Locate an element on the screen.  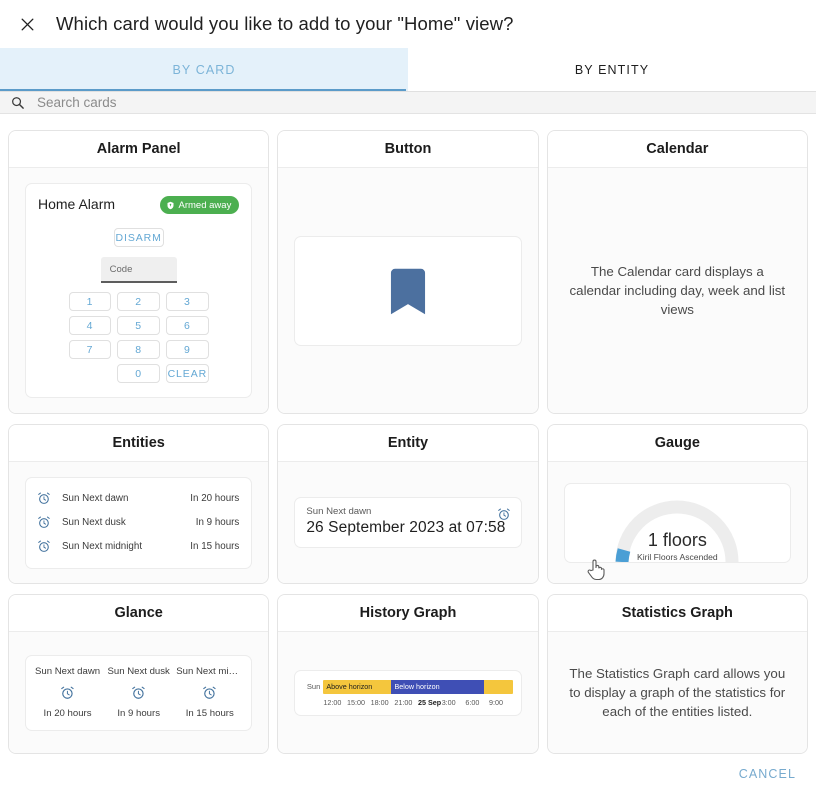
keypad-key: 5 is located at coordinates (138, 325).